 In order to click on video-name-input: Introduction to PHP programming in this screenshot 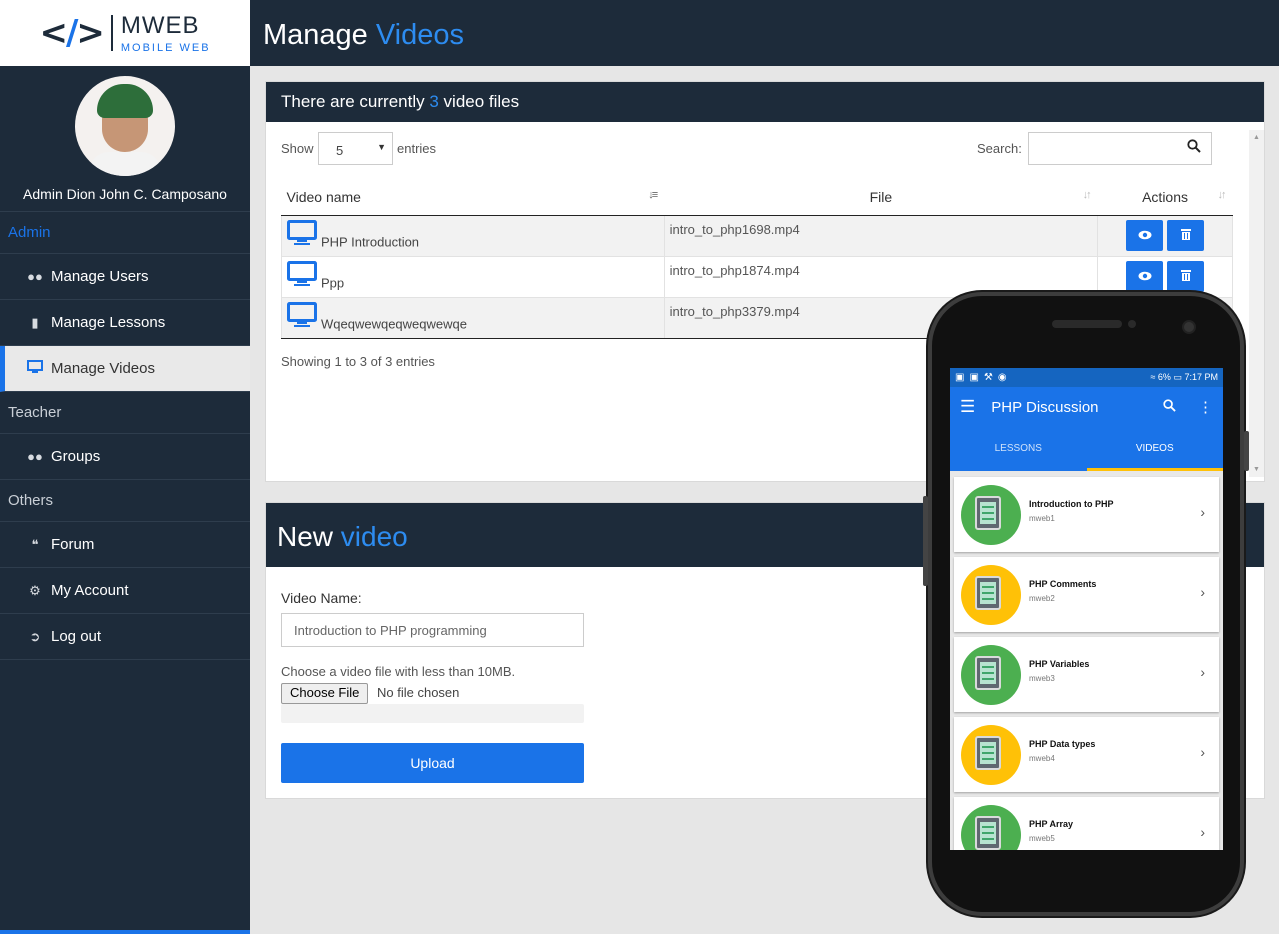, I will do `click(432, 630)`.